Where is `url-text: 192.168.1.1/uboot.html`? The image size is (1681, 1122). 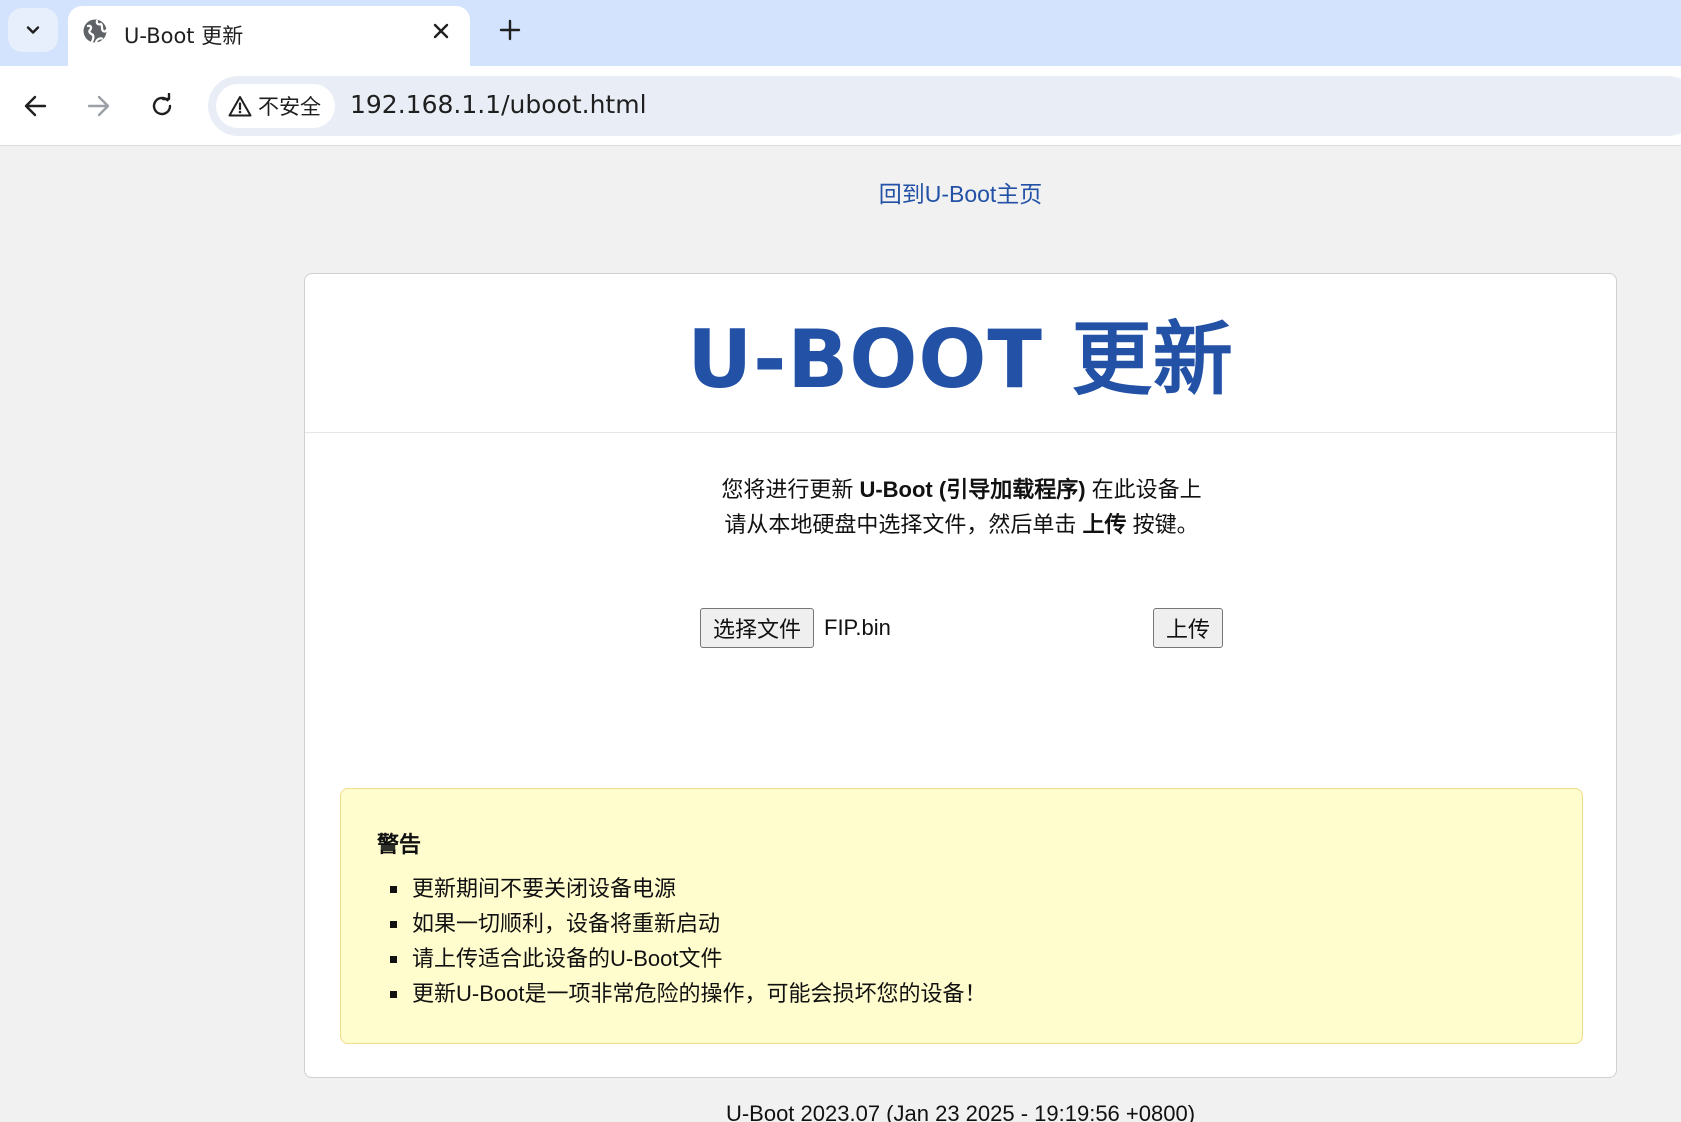 url-text: 192.168.1.1/uboot.html is located at coordinates (498, 104).